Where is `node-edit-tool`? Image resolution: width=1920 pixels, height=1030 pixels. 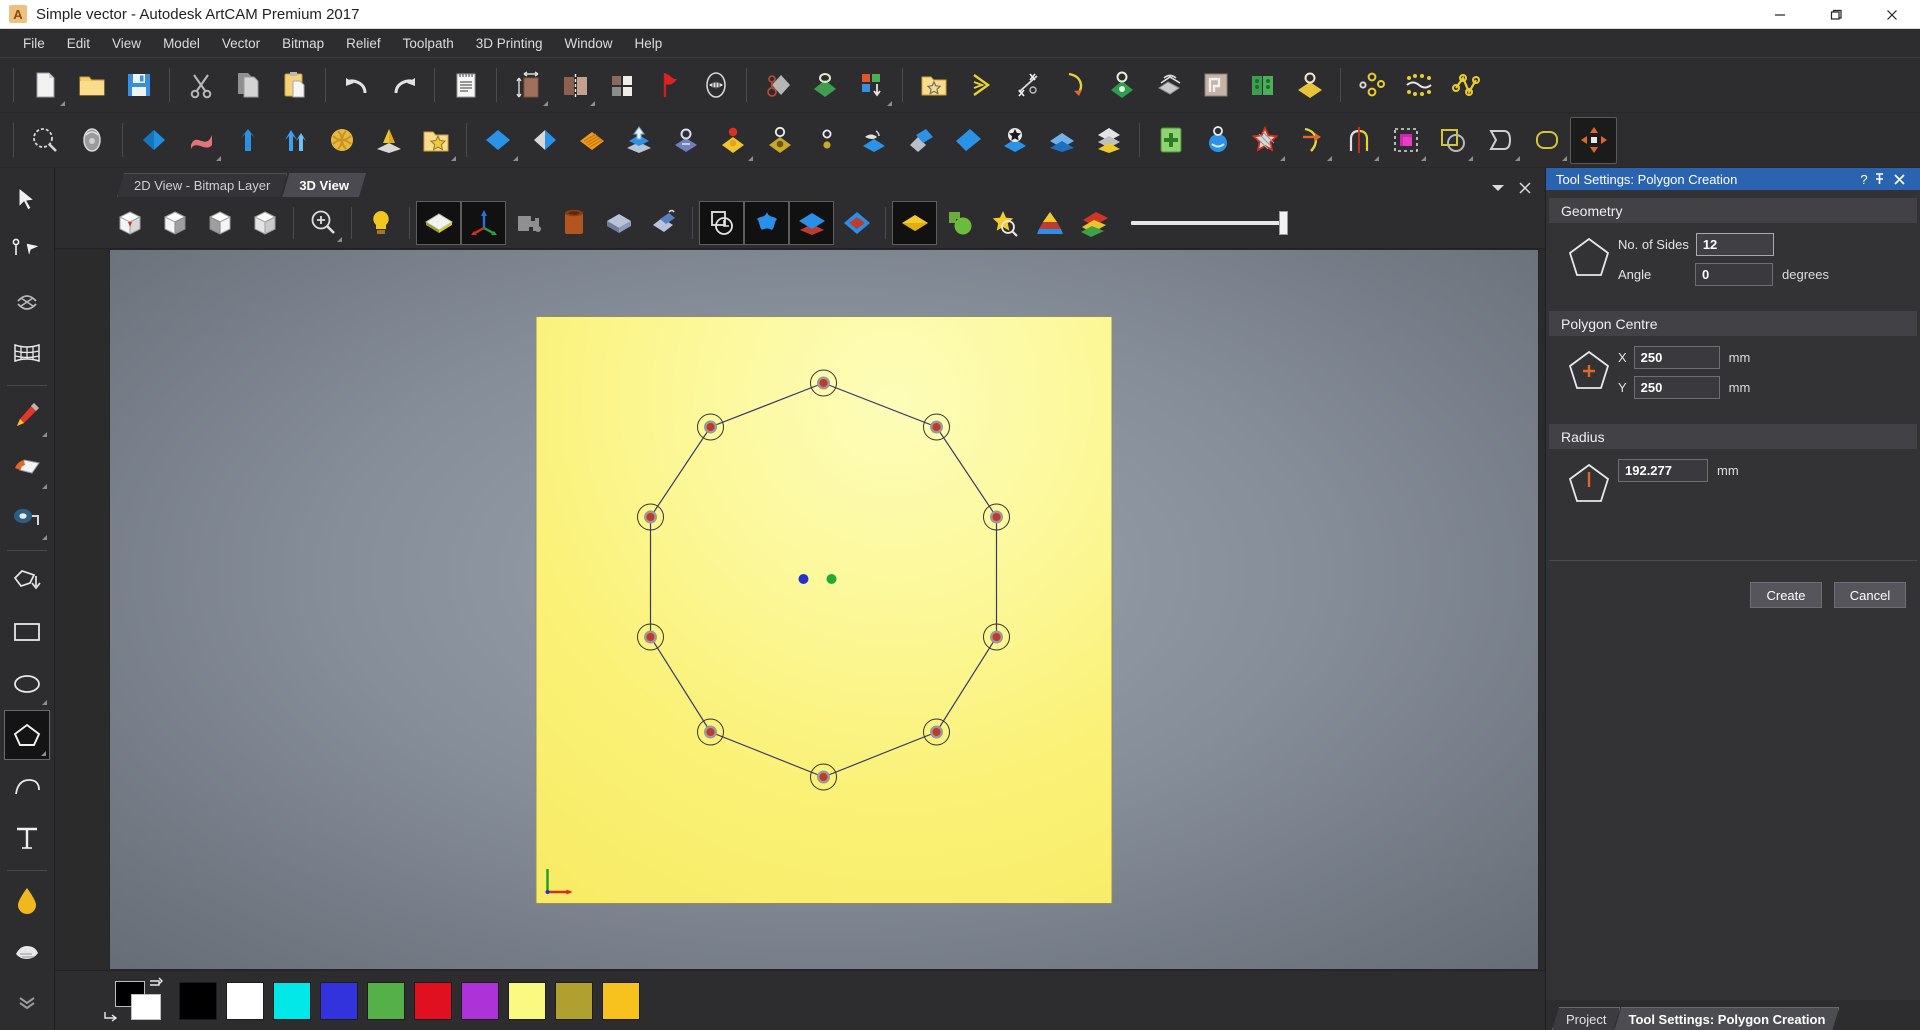 node-edit-tool is located at coordinates (27, 249).